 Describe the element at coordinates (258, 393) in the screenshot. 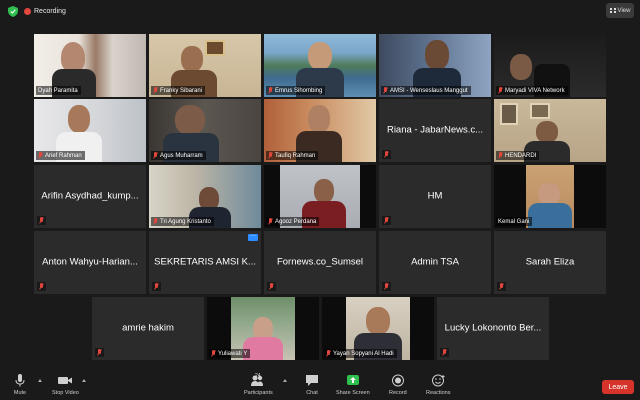

I see `participants-label: Participants` at that location.